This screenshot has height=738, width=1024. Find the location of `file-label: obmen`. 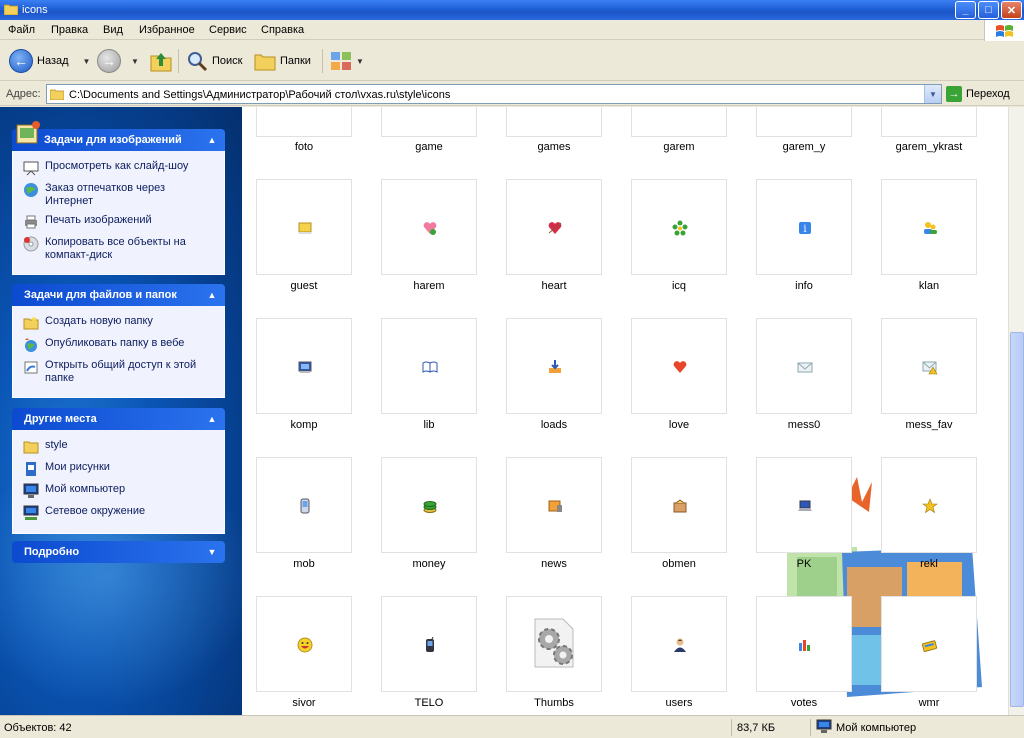

file-label: obmen is located at coordinates (679, 564).